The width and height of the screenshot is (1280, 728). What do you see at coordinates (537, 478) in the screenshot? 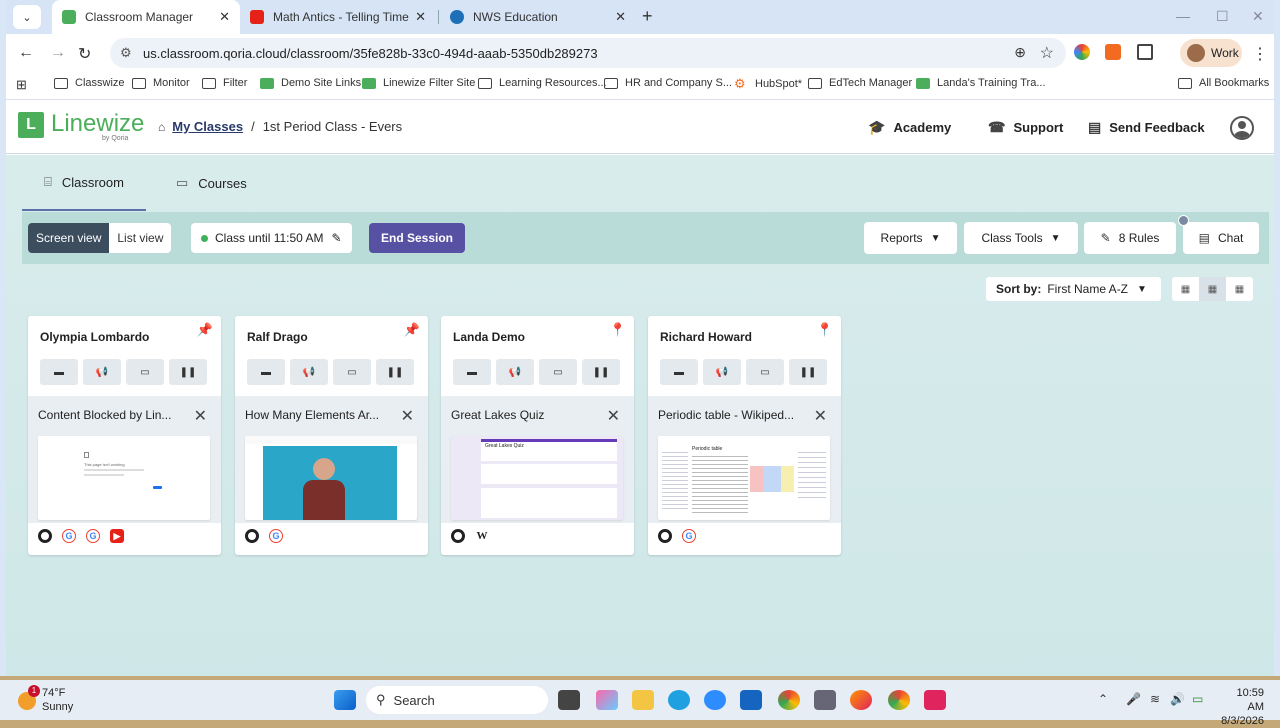
I see `screen-thumbnail: Great Lakes Quiz` at bounding box center [537, 478].